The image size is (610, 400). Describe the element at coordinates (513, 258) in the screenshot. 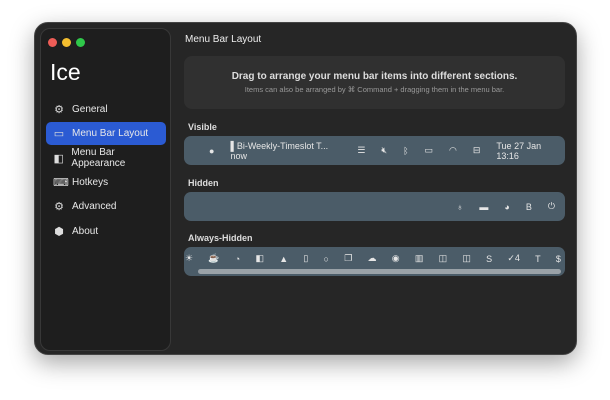

I see `check-count-icon: ✓4` at that location.